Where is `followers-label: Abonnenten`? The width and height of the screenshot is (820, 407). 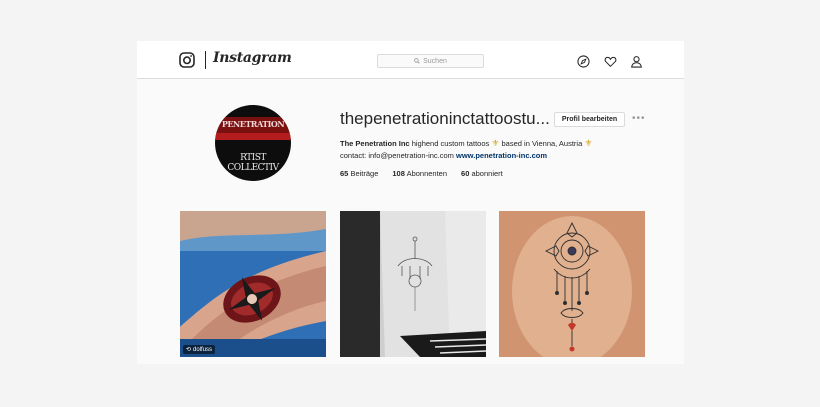 followers-label: Abonnenten is located at coordinates (427, 173).